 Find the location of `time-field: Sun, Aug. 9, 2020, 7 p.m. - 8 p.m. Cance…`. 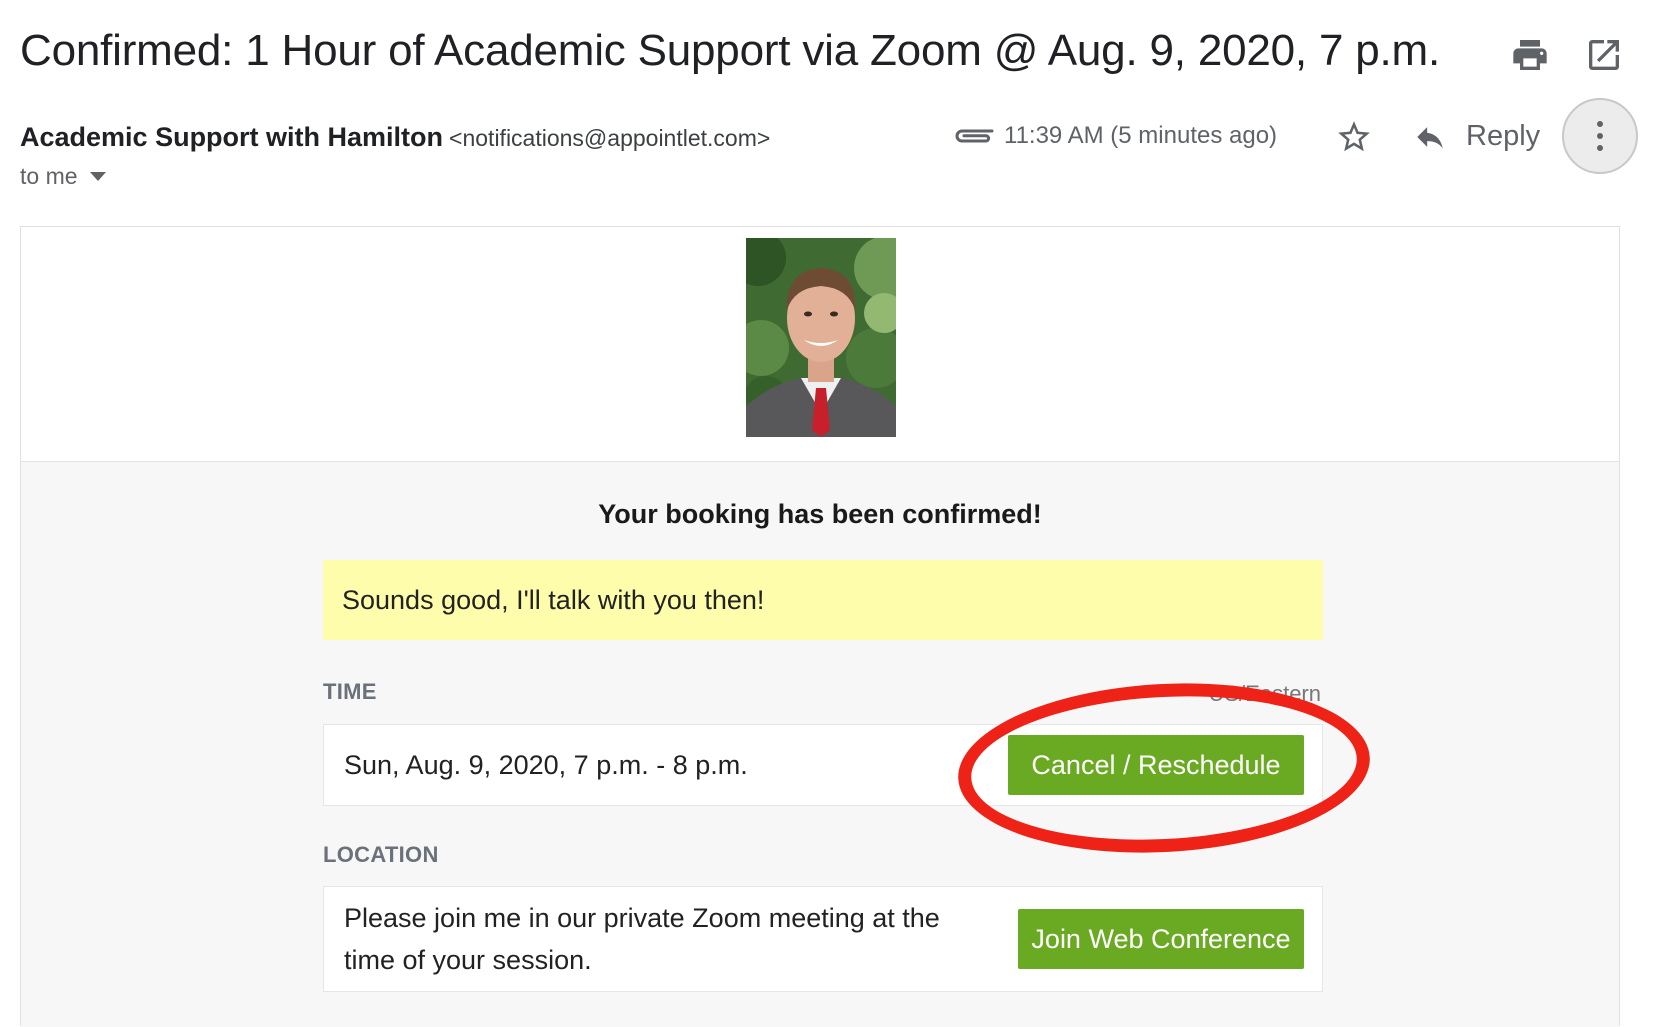

time-field: Sun, Aug. 9, 2020, 7 p.m. - 8 p.m. Cance… is located at coordinates (823, 765).